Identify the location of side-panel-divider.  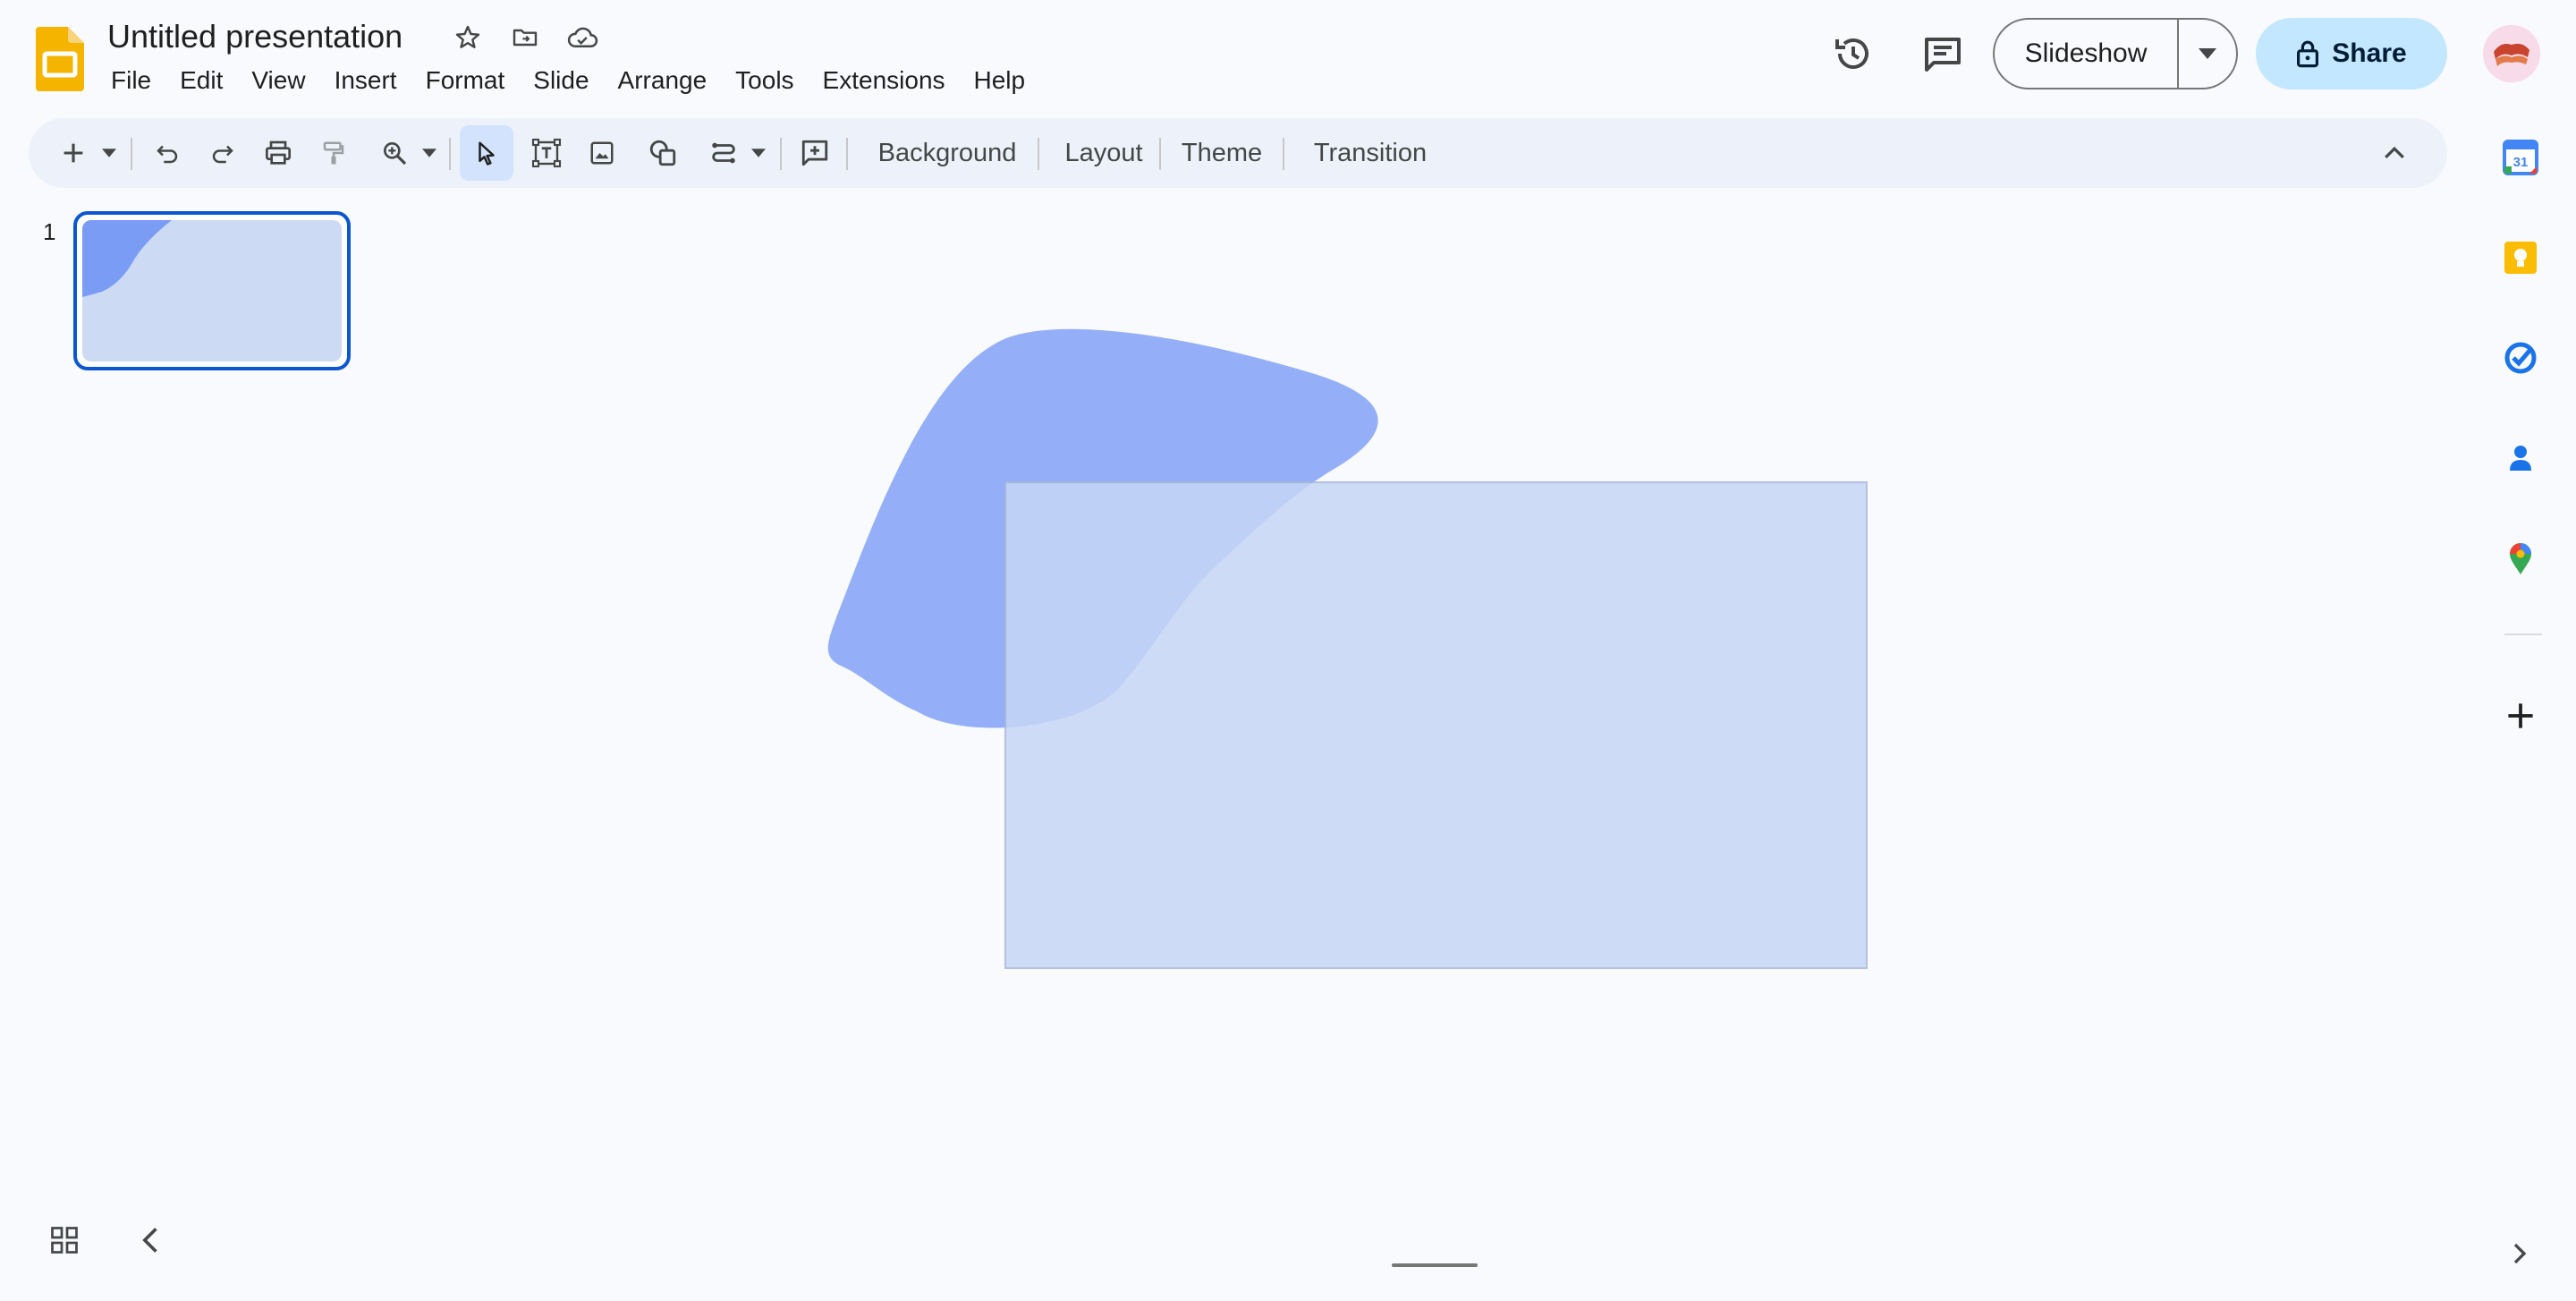
(2523, 634).